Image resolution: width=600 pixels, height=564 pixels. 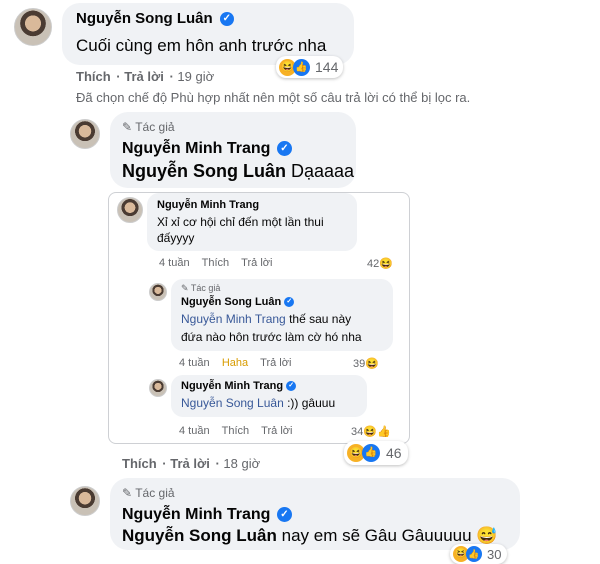 I want to click on timestamp: 18 giờ, so click(x=241, y=463).